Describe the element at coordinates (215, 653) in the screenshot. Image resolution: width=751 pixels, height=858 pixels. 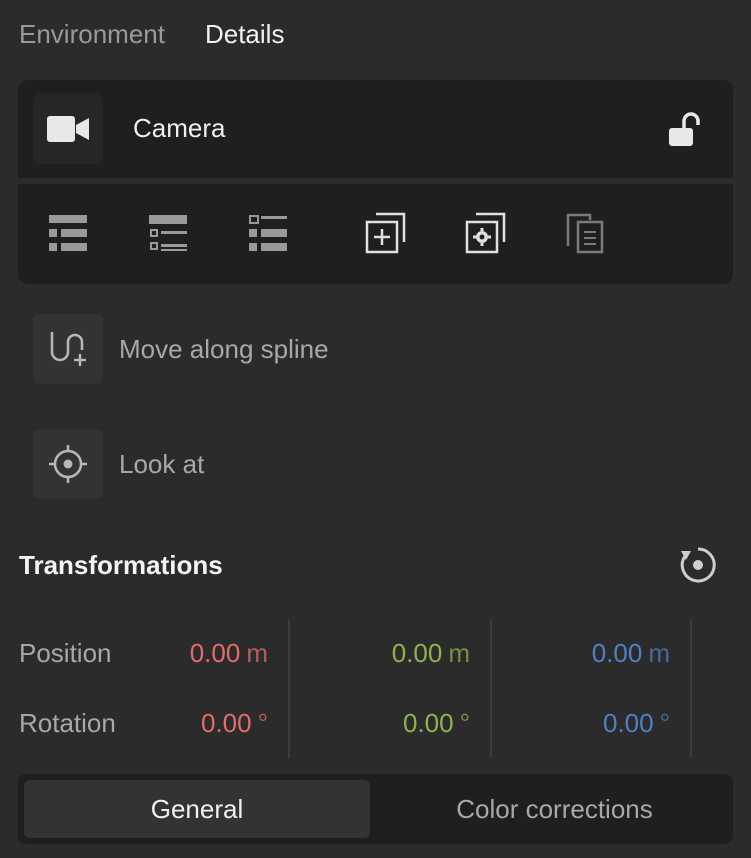
I see `position-x-value: 0.00` at that location.